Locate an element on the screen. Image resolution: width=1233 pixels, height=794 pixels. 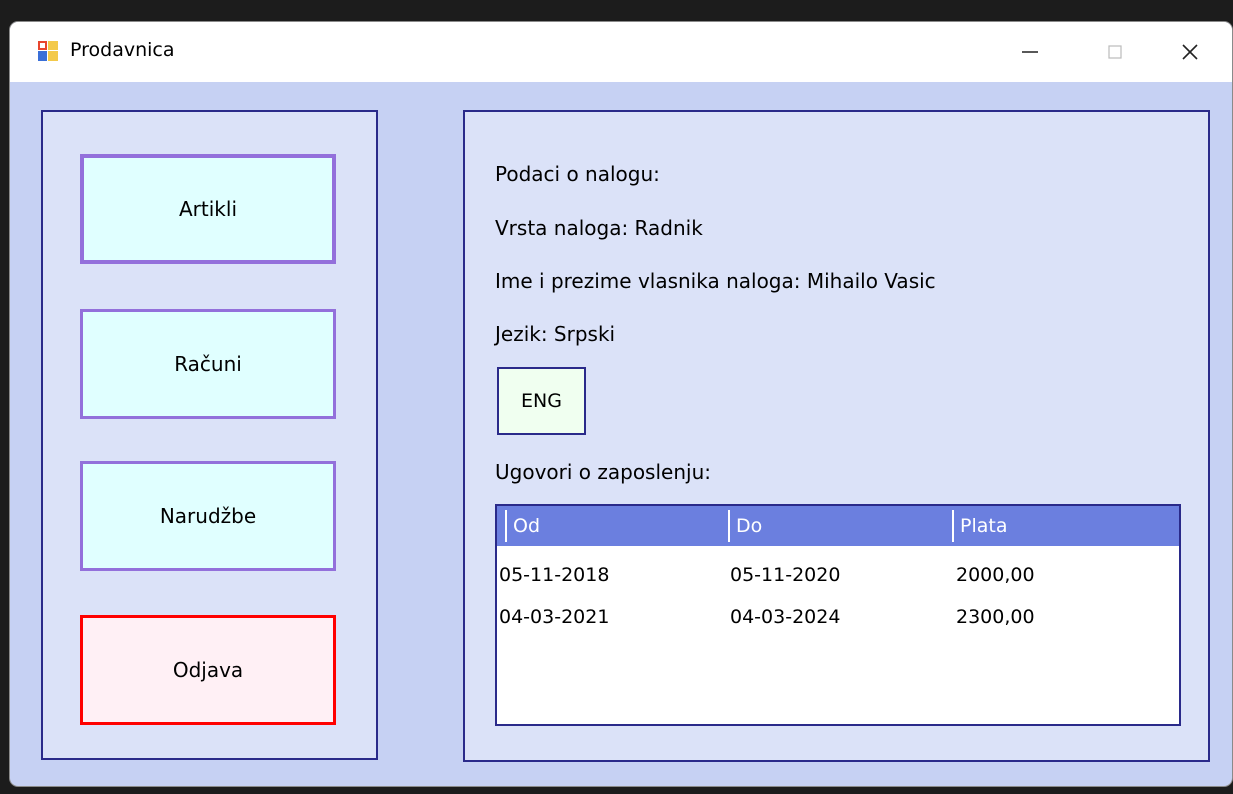
column-header-do: Do is located at coordinates (839, 526).